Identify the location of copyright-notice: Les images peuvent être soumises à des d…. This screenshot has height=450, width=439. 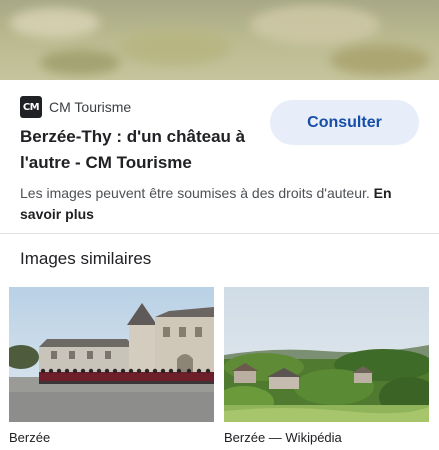
(220, 204).